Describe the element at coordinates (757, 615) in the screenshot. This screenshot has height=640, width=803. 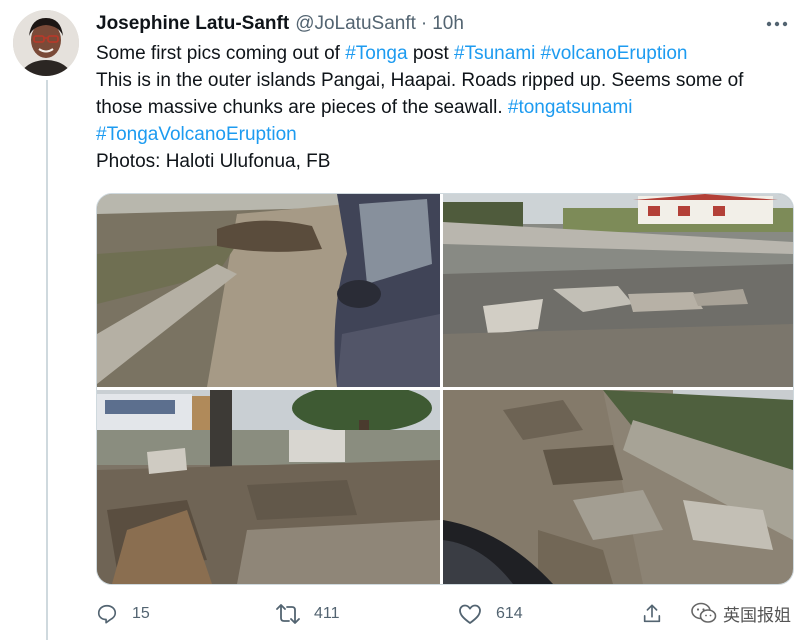
I see `watermark-text: 英国报姐` at that location.